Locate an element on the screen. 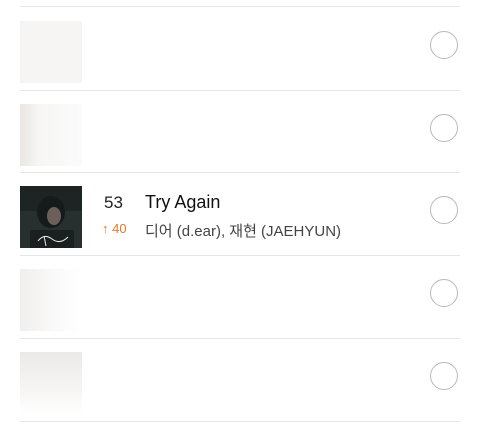 This screenshot has height=425, width=480. artist-name: 디어 (d.ear), 재현 (JAEHYUN) is located at coordinates (243, 230).